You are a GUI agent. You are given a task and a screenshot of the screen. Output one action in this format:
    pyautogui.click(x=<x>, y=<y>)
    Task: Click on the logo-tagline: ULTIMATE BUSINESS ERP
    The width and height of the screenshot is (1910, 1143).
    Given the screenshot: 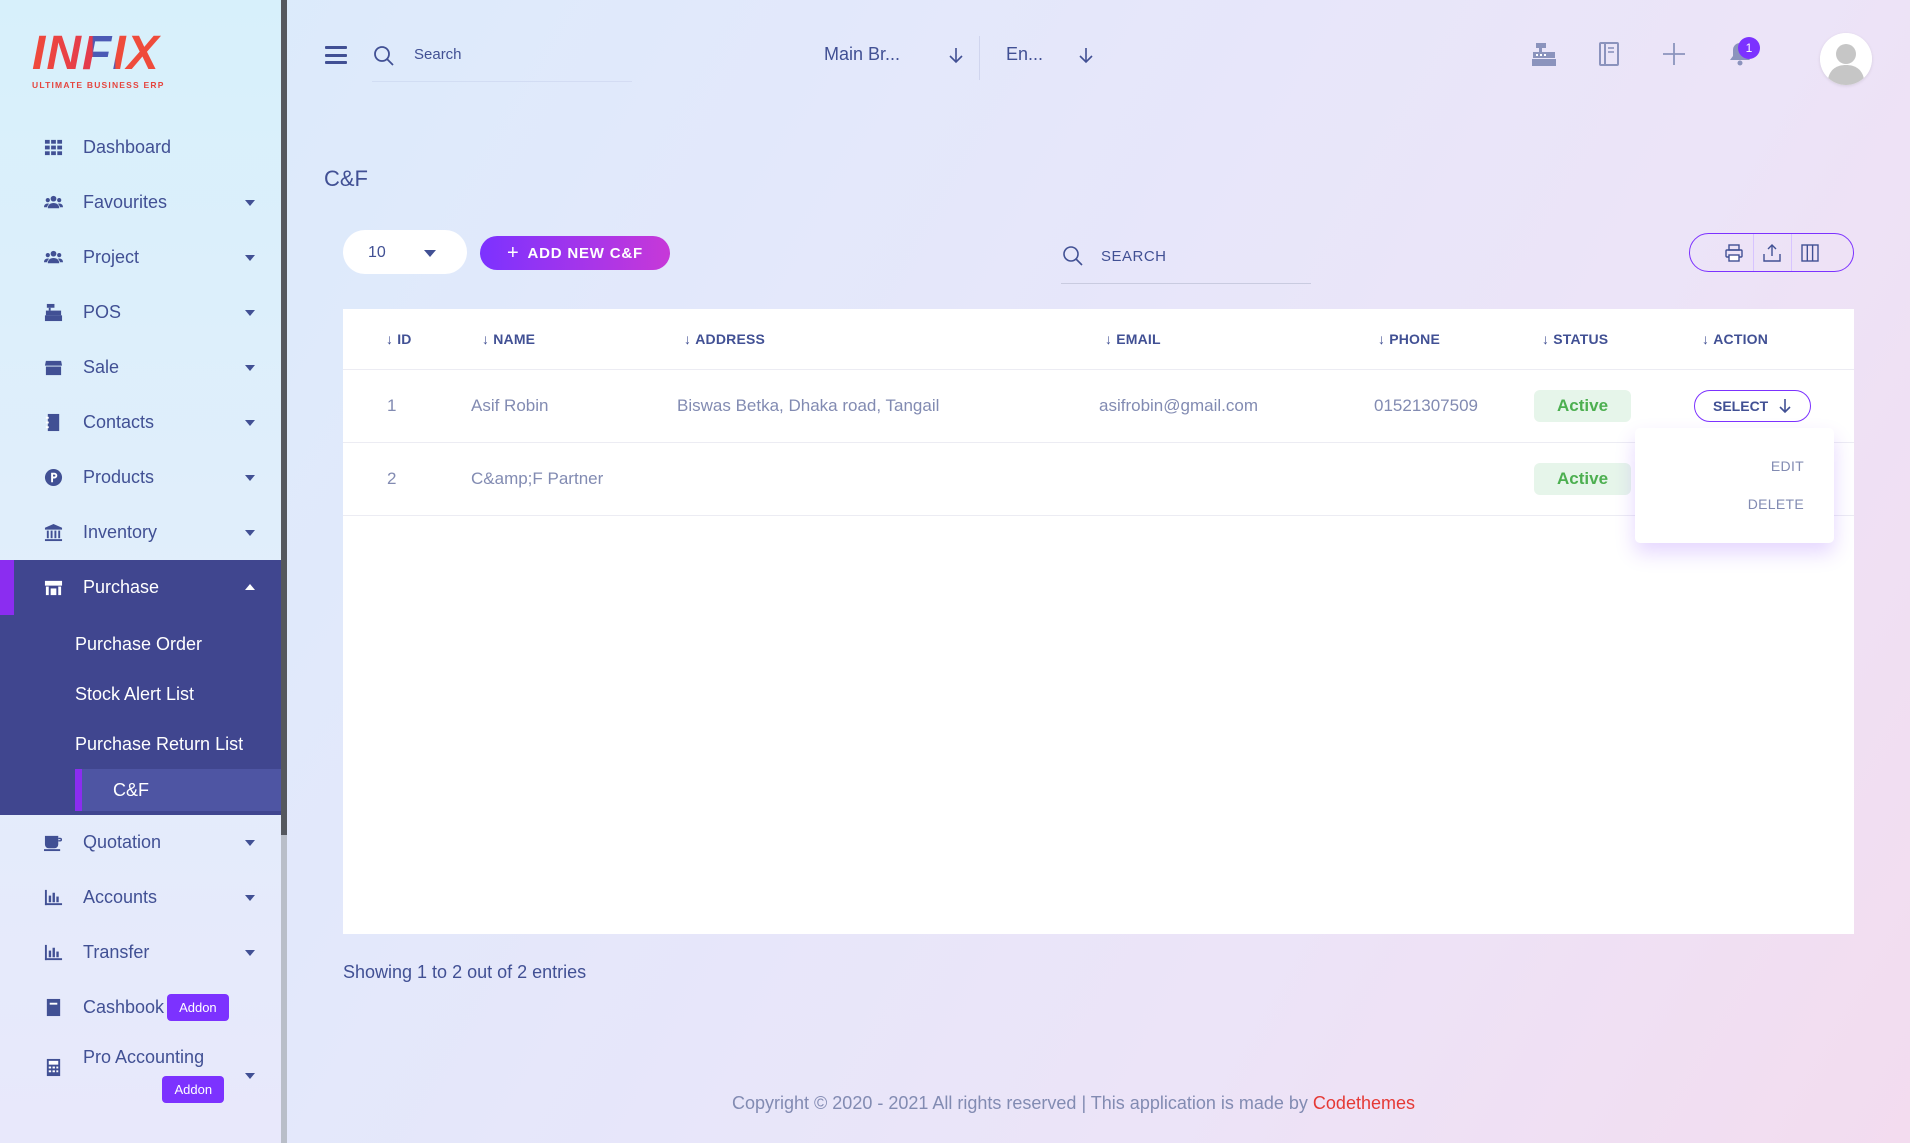 What is the action you would take?
    pyautogui.click(x=98, y=85)
    